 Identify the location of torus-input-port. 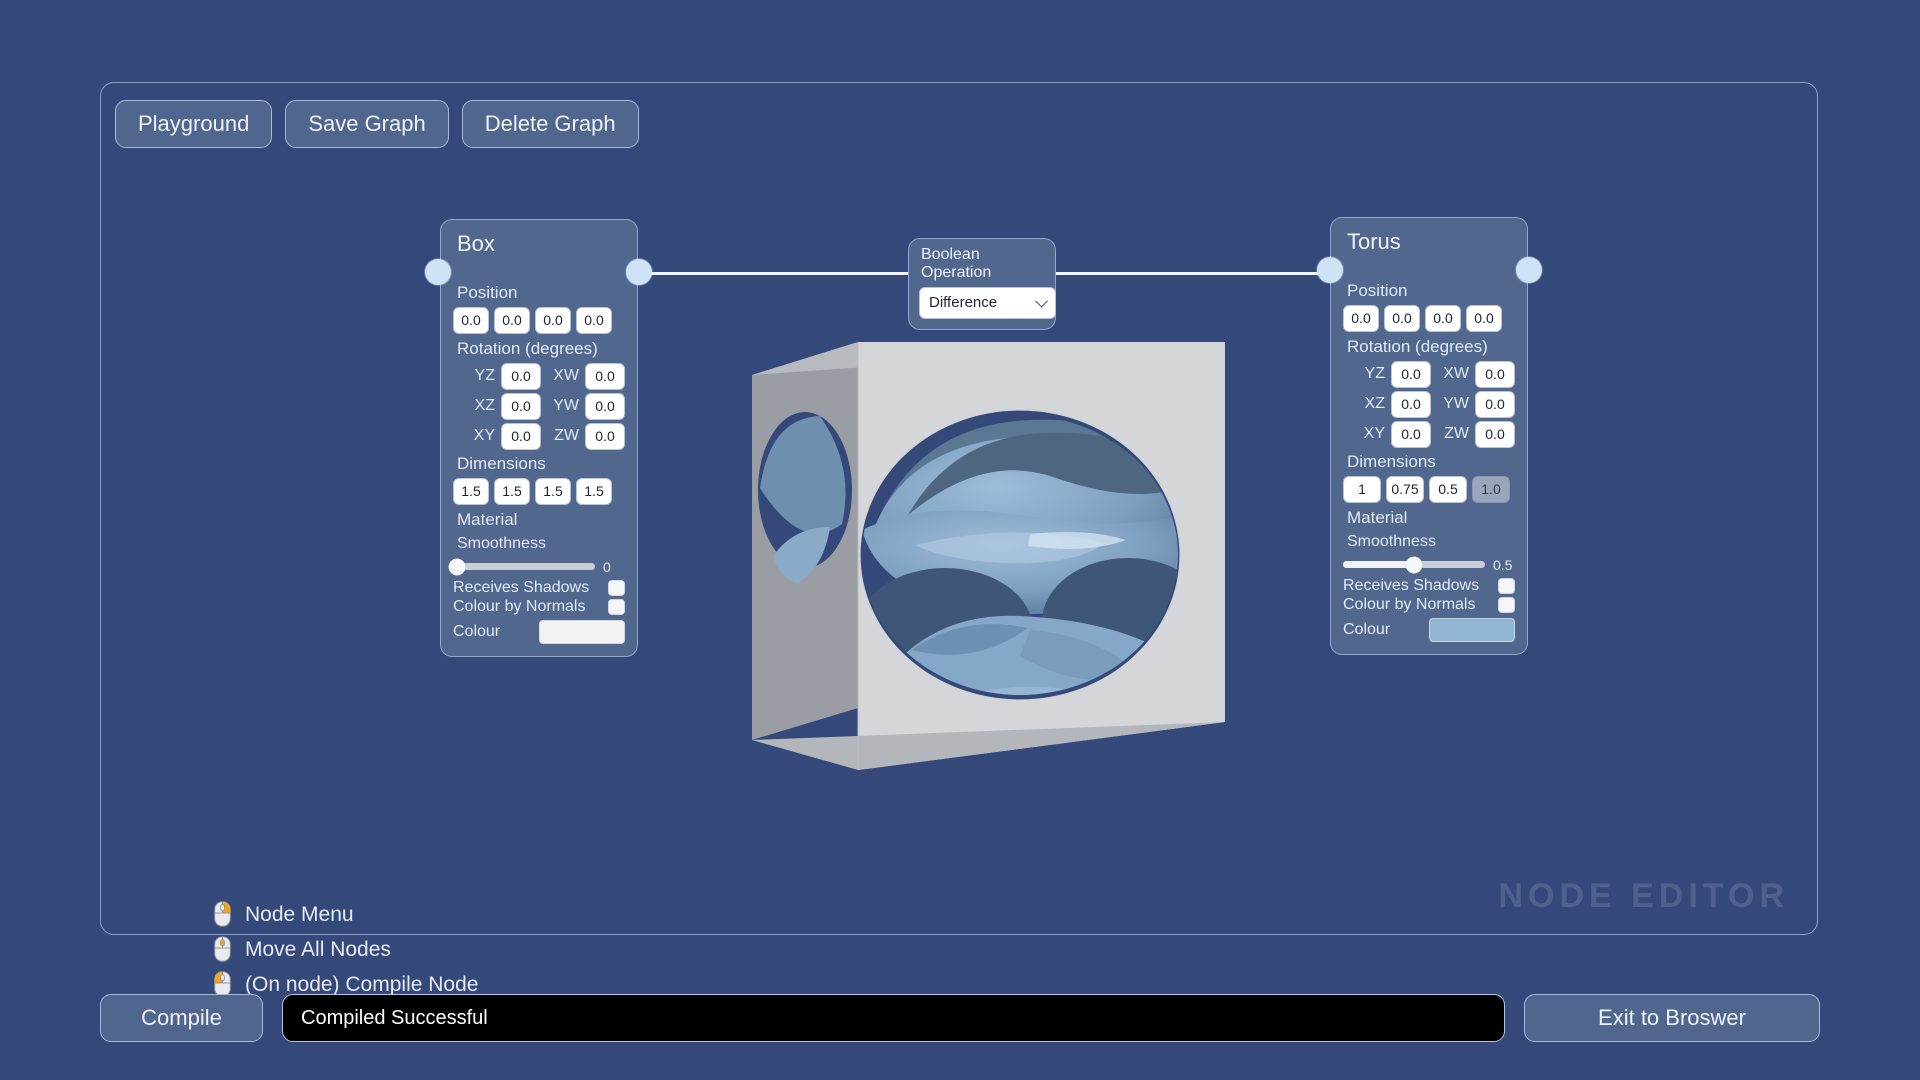
(1330, 270).